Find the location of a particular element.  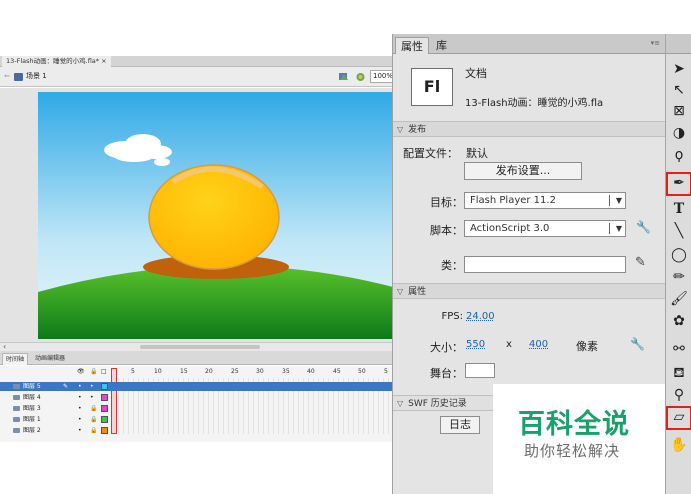

bone-icon: ⚯ is located at coordinates (679, 349).